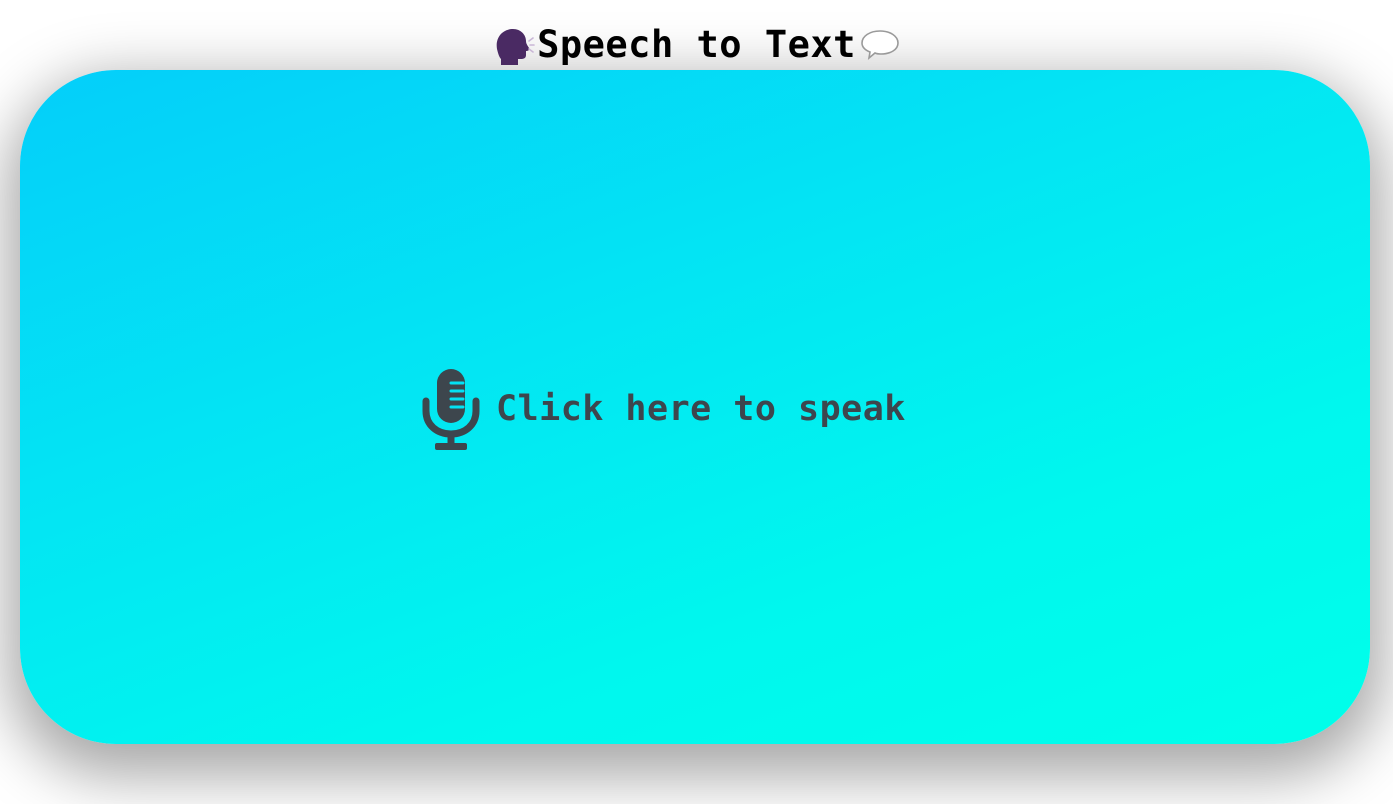 The width and height of the screenshot is (1393, 804). What do you see at coordinates (513, 45) in the screenshot?
I see `speaking-head-icon` at bounding box center [513, 45].